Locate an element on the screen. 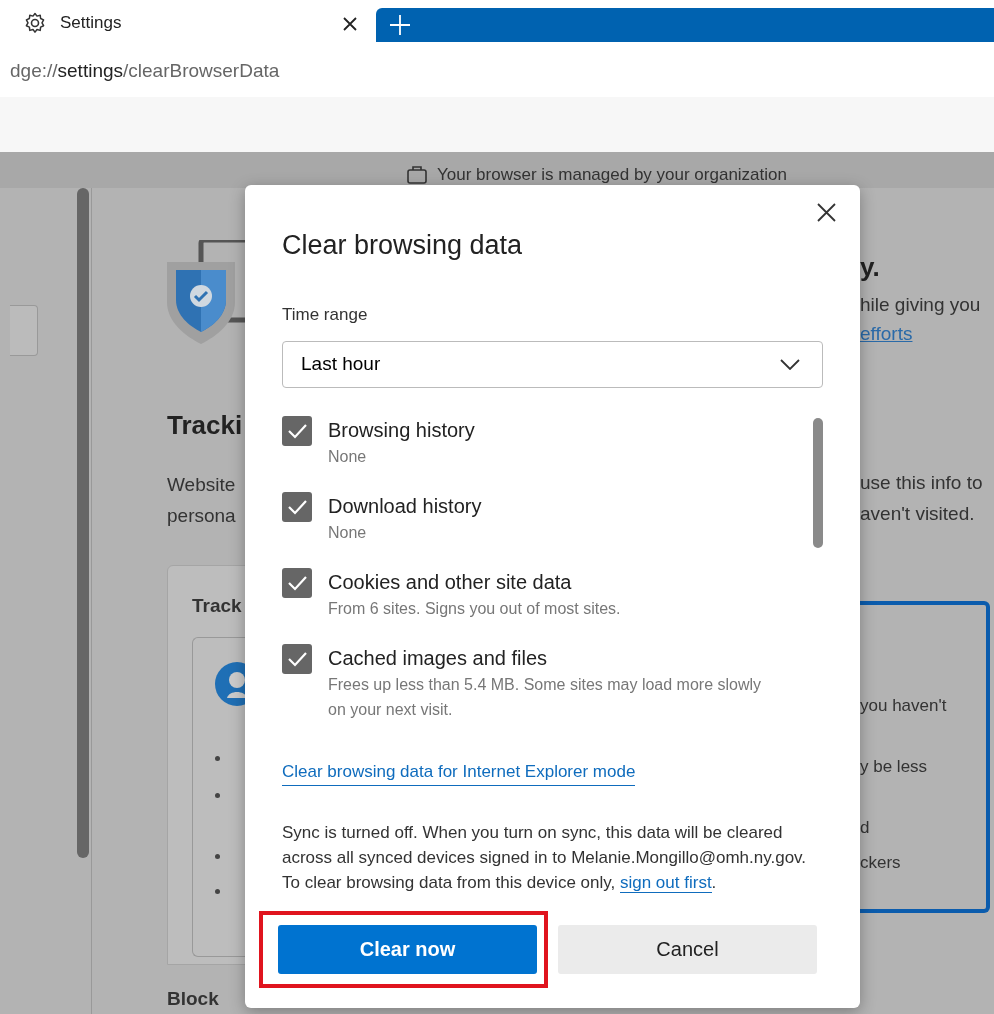 This screenshot has width=994, height=1014. briefcase-icon is located at coordinates (417, 174).